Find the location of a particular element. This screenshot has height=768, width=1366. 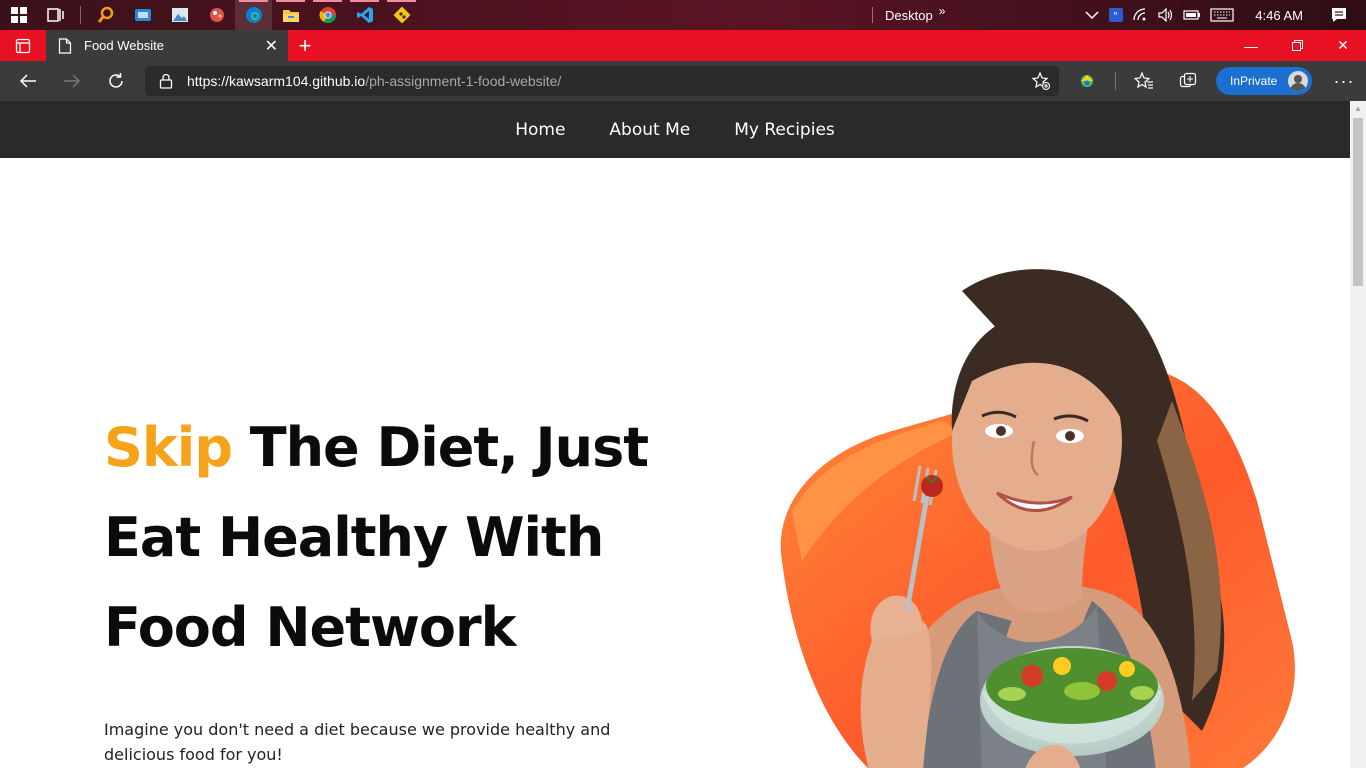

clock: 4:46 AM is located at coordinates (1279, 15).